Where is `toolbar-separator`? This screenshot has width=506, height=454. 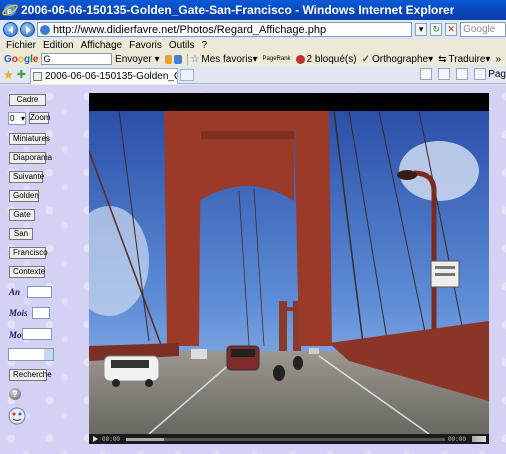 toolbar-separator is located at coordinates (187, 59).